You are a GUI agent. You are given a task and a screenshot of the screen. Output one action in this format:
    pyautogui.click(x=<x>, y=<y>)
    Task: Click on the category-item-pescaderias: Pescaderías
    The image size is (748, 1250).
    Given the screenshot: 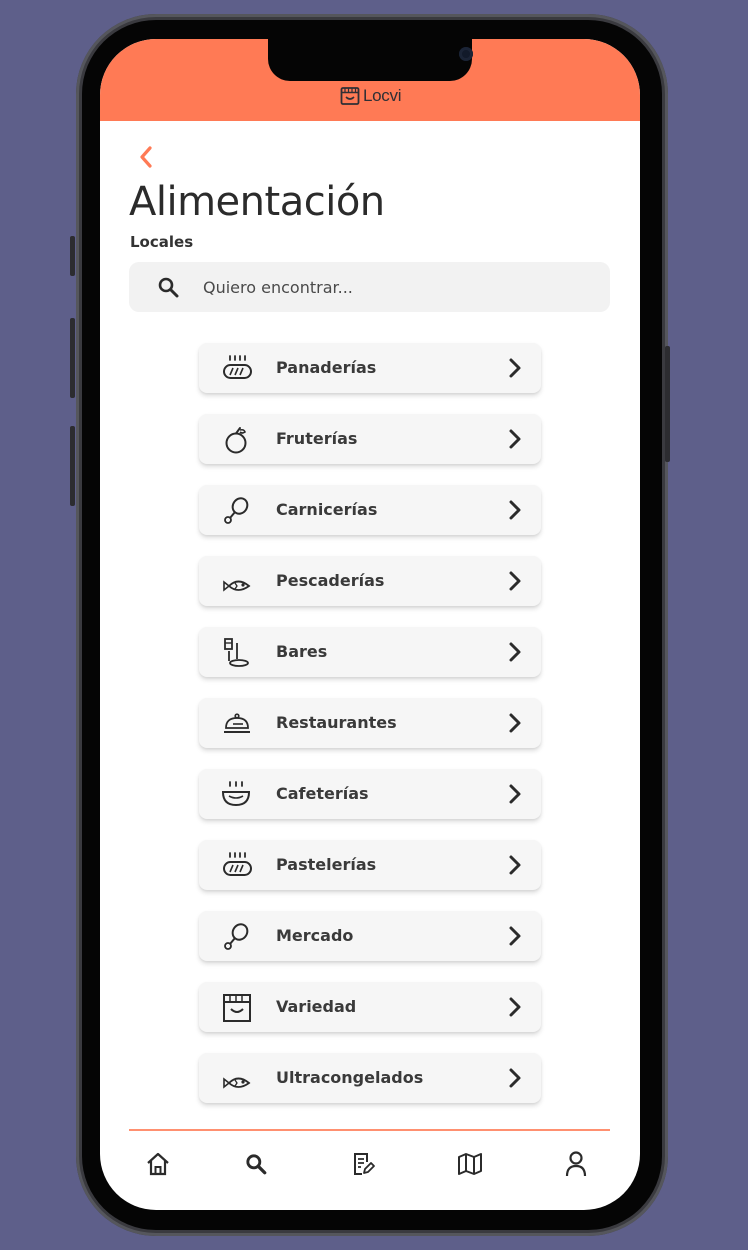 What is the action you would take?
    pyautogui.click(x=370, y=581)
    